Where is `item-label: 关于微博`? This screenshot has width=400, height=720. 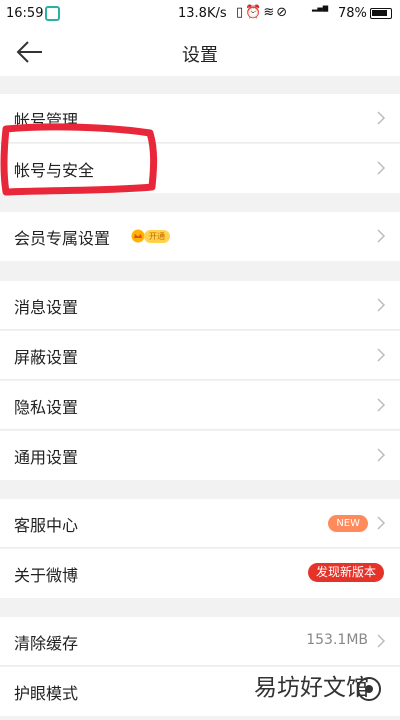
item-label: 关于微博 is located at coordinates (46, 575).